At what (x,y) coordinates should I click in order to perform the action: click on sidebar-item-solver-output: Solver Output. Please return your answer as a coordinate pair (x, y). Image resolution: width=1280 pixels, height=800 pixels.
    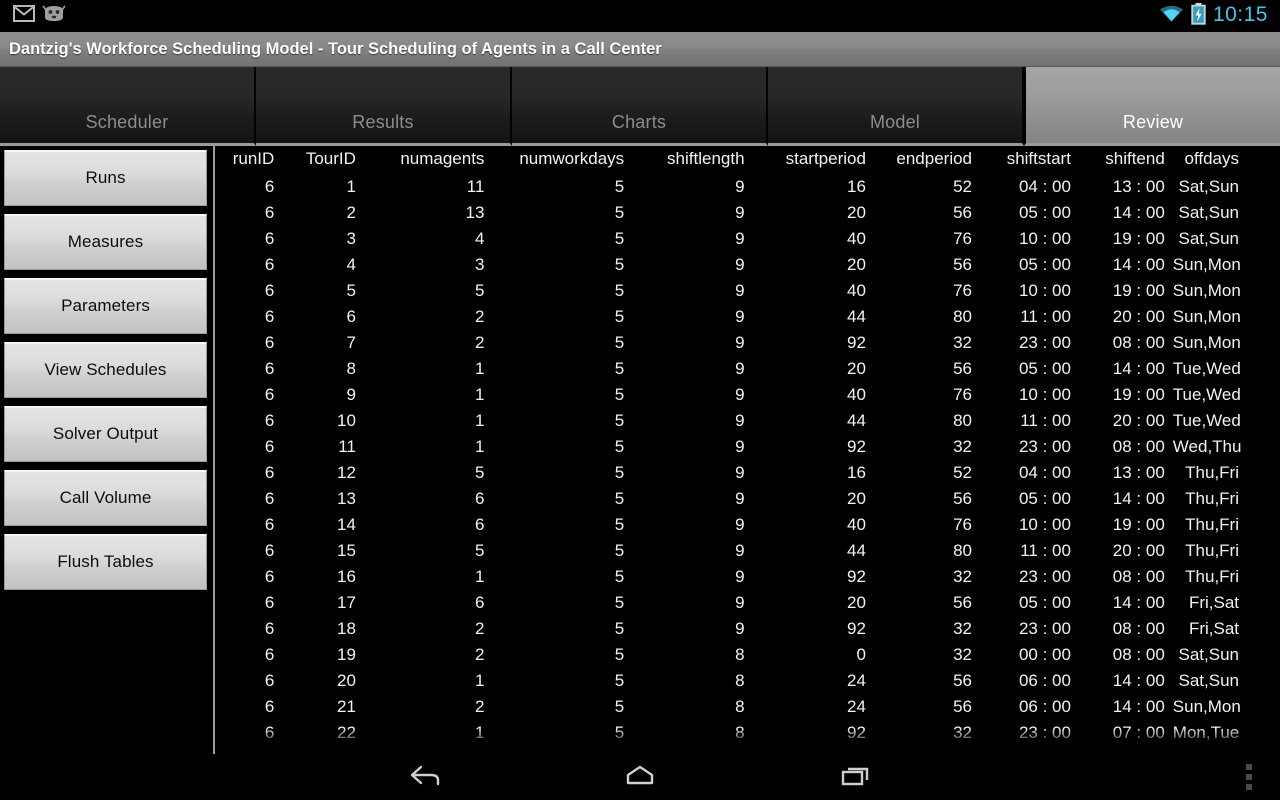
    Looking at the image, I should click on (105, 434).